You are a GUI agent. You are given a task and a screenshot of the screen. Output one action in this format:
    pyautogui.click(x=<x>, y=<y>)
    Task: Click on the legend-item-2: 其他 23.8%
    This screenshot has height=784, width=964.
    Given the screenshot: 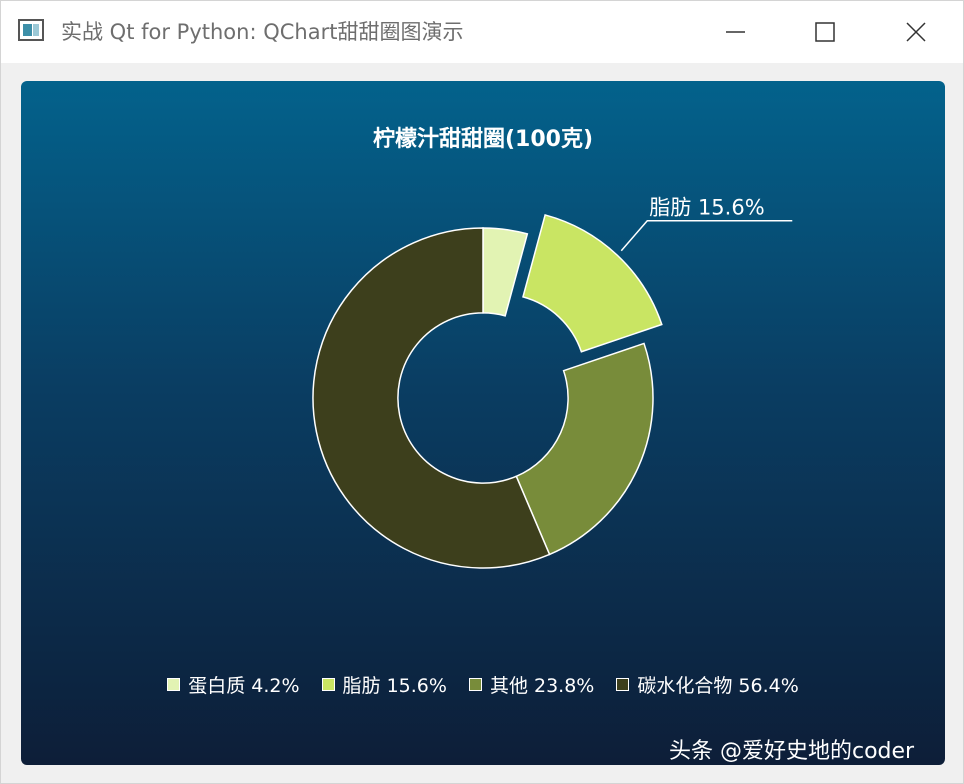 What is the action you would take?
    pyautogui.click(x=531, y=684)
    